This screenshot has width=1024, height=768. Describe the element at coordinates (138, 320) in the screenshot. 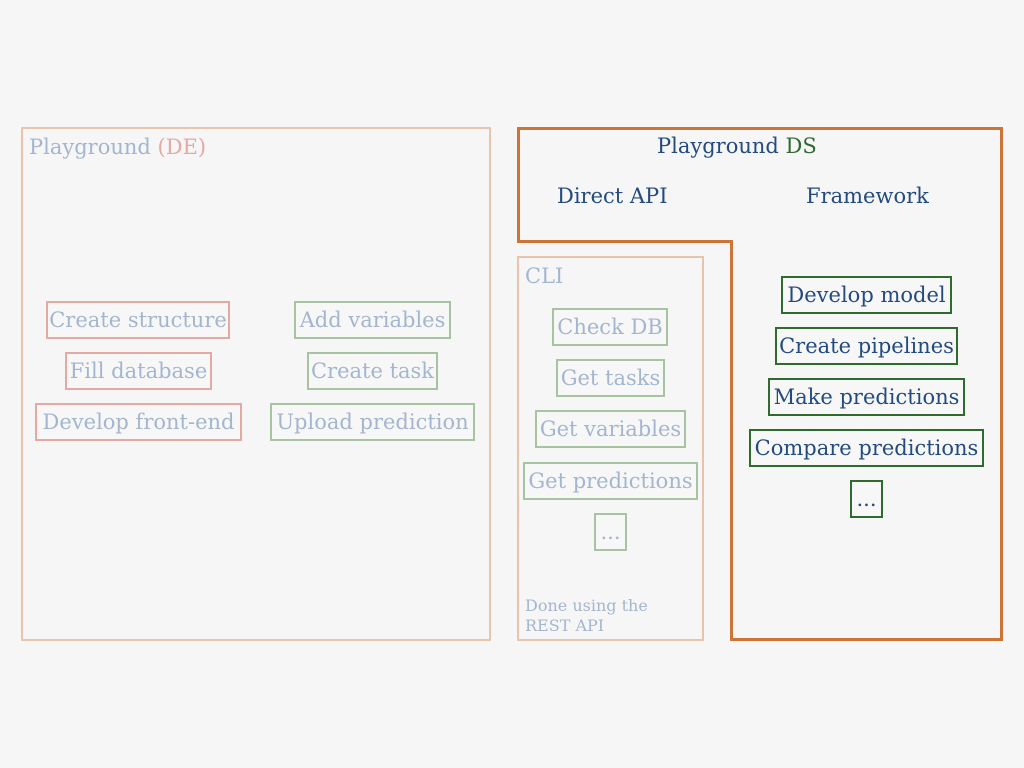

I see `de-item-create-structure: Create structure` at that location.